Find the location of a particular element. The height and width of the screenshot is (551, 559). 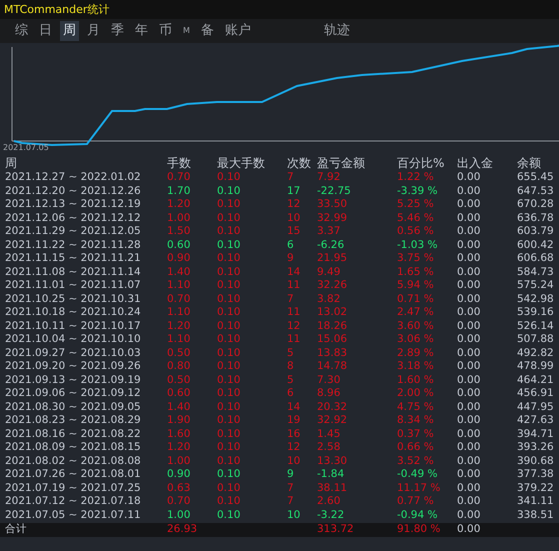

column-header: 余额 is located at coordinates (529, 163).